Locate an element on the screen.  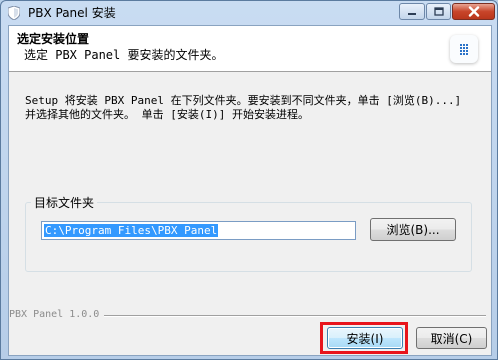
minimize-icon is located at coordinates (412, 13).